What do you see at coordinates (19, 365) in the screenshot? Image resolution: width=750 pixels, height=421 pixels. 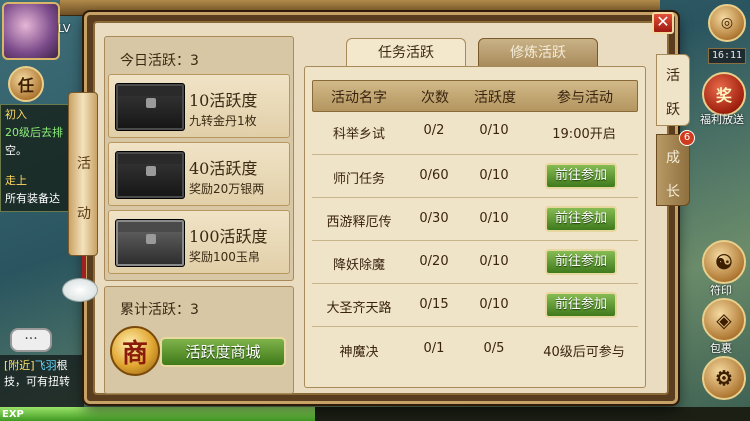 I see `chat-channel: [附近]` at bounding box center [19, 365].